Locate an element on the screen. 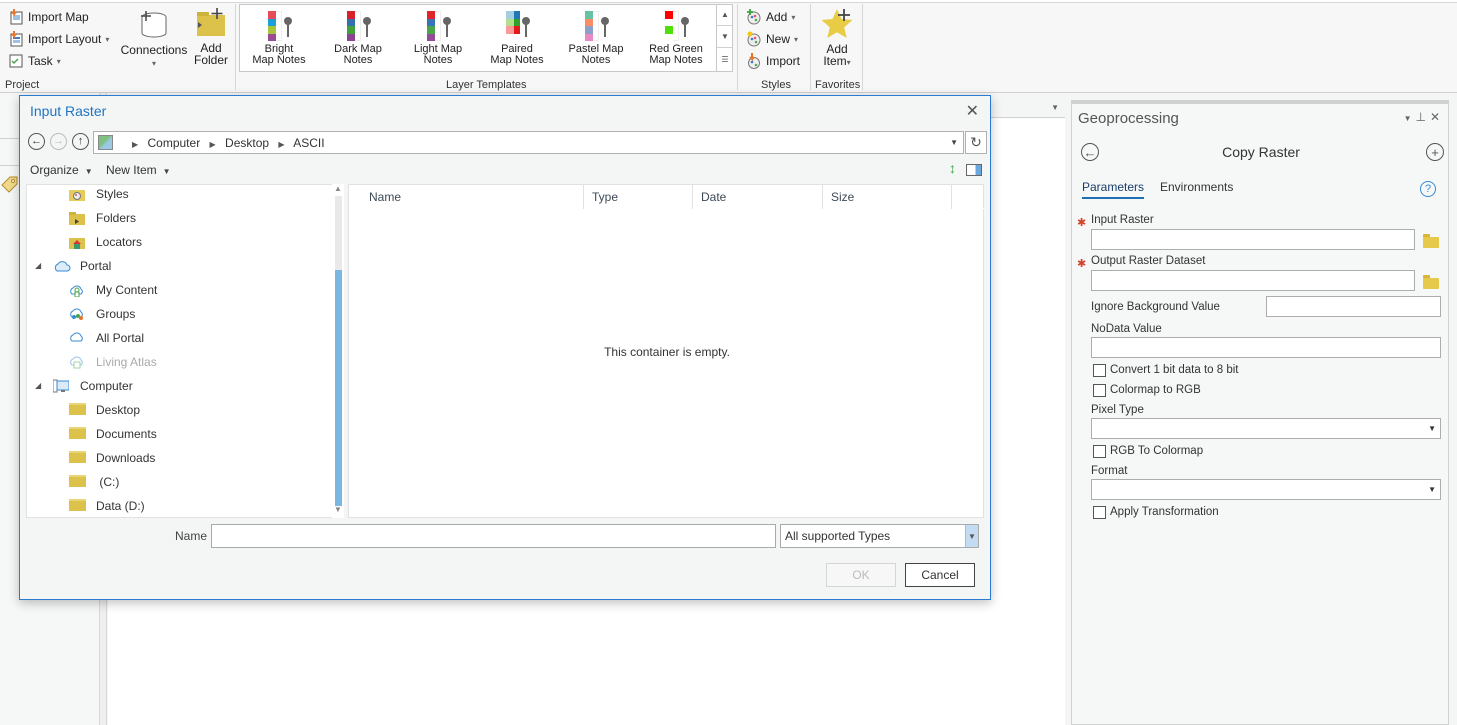 This screenshot has width=1457, height=725. type-filter-value: All supported Types is located at coordinates (838, 536).